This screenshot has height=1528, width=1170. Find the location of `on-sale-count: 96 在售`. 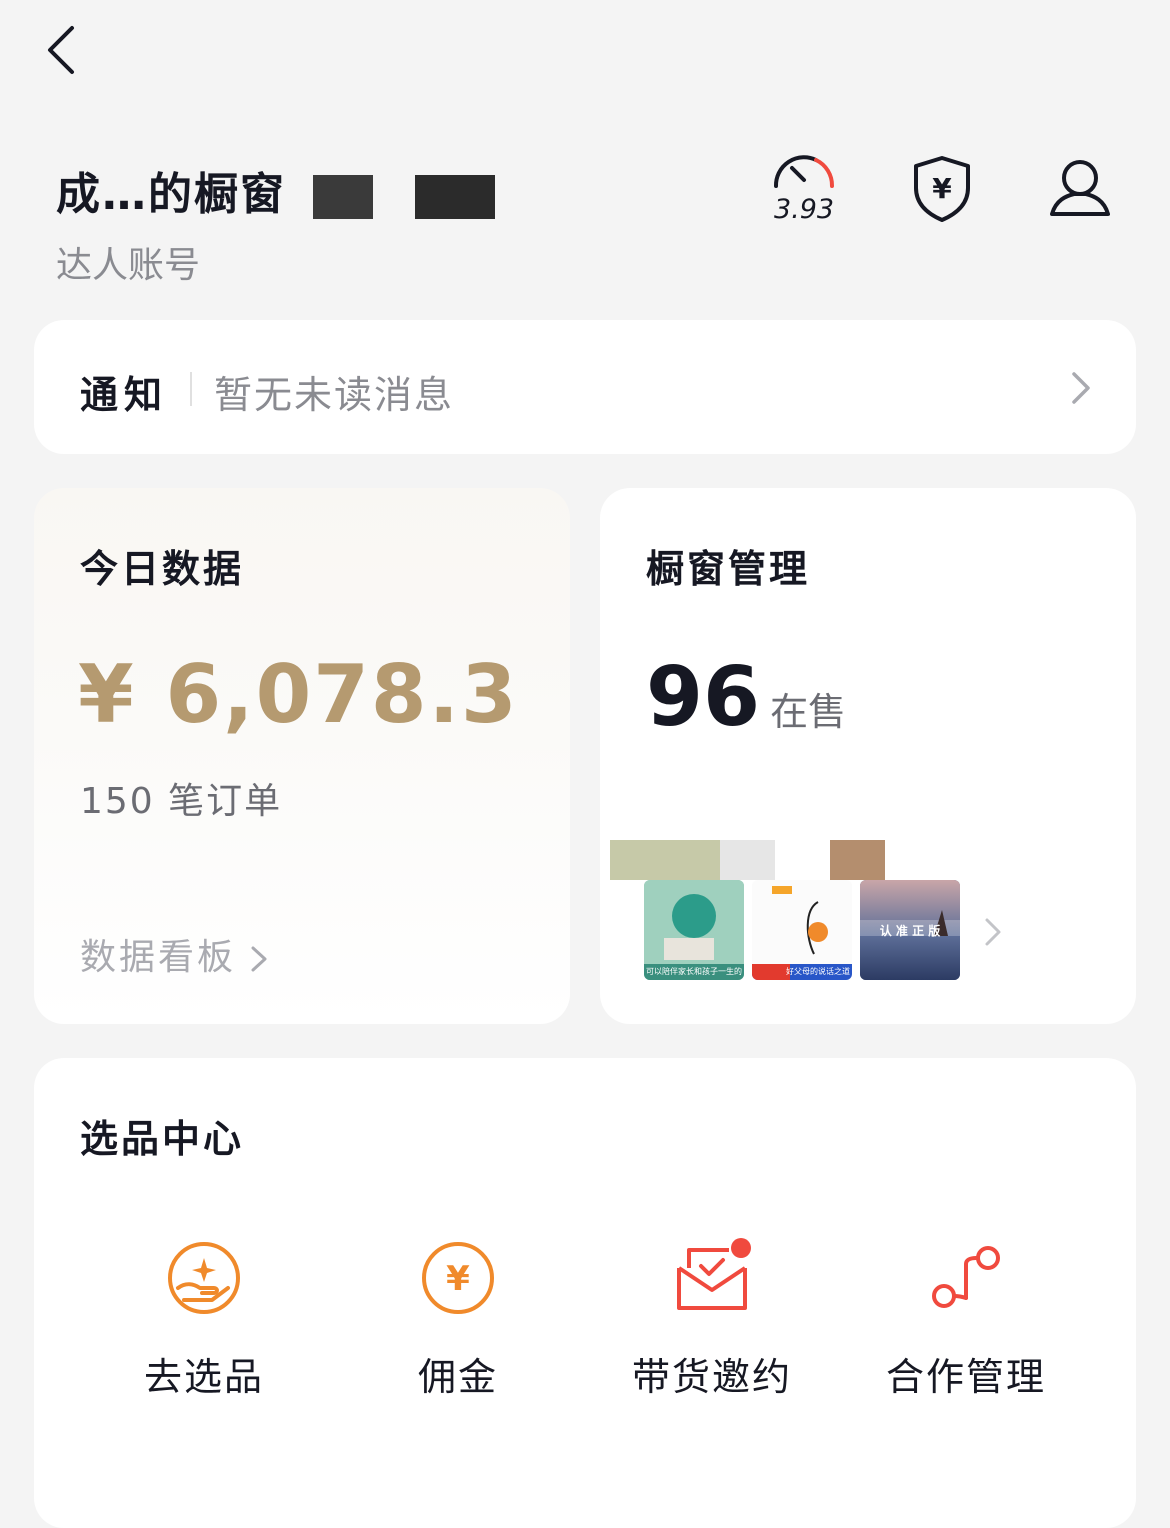

on-sale-count: 96 在售 is located at coordinates (746, 697).